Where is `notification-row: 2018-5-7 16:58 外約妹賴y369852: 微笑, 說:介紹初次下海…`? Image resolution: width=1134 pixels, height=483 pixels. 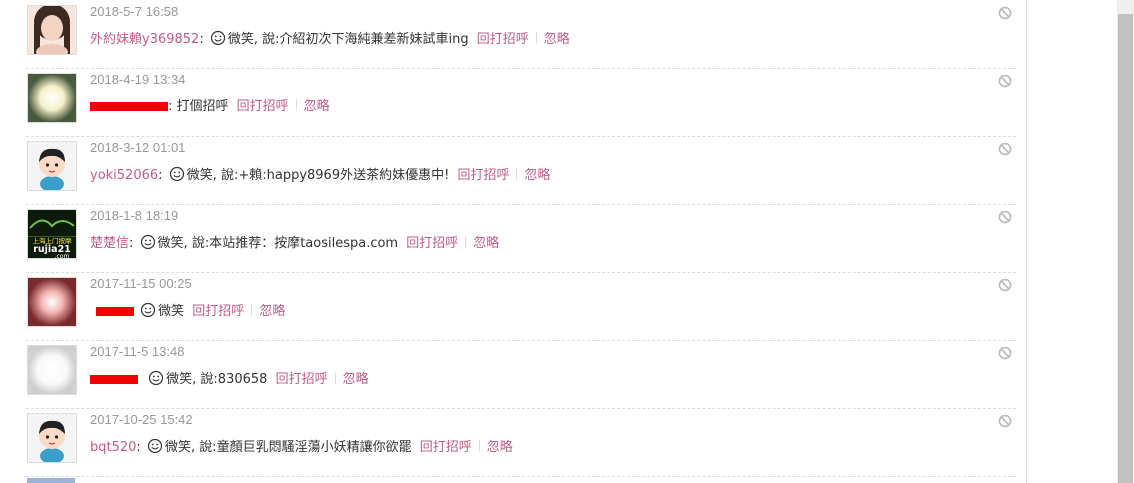 notification-row: 2018-5-7 16:58 外約妹賴y369852: 微笑, 說:介紹初次下海… is located at coordinates (521, 34).